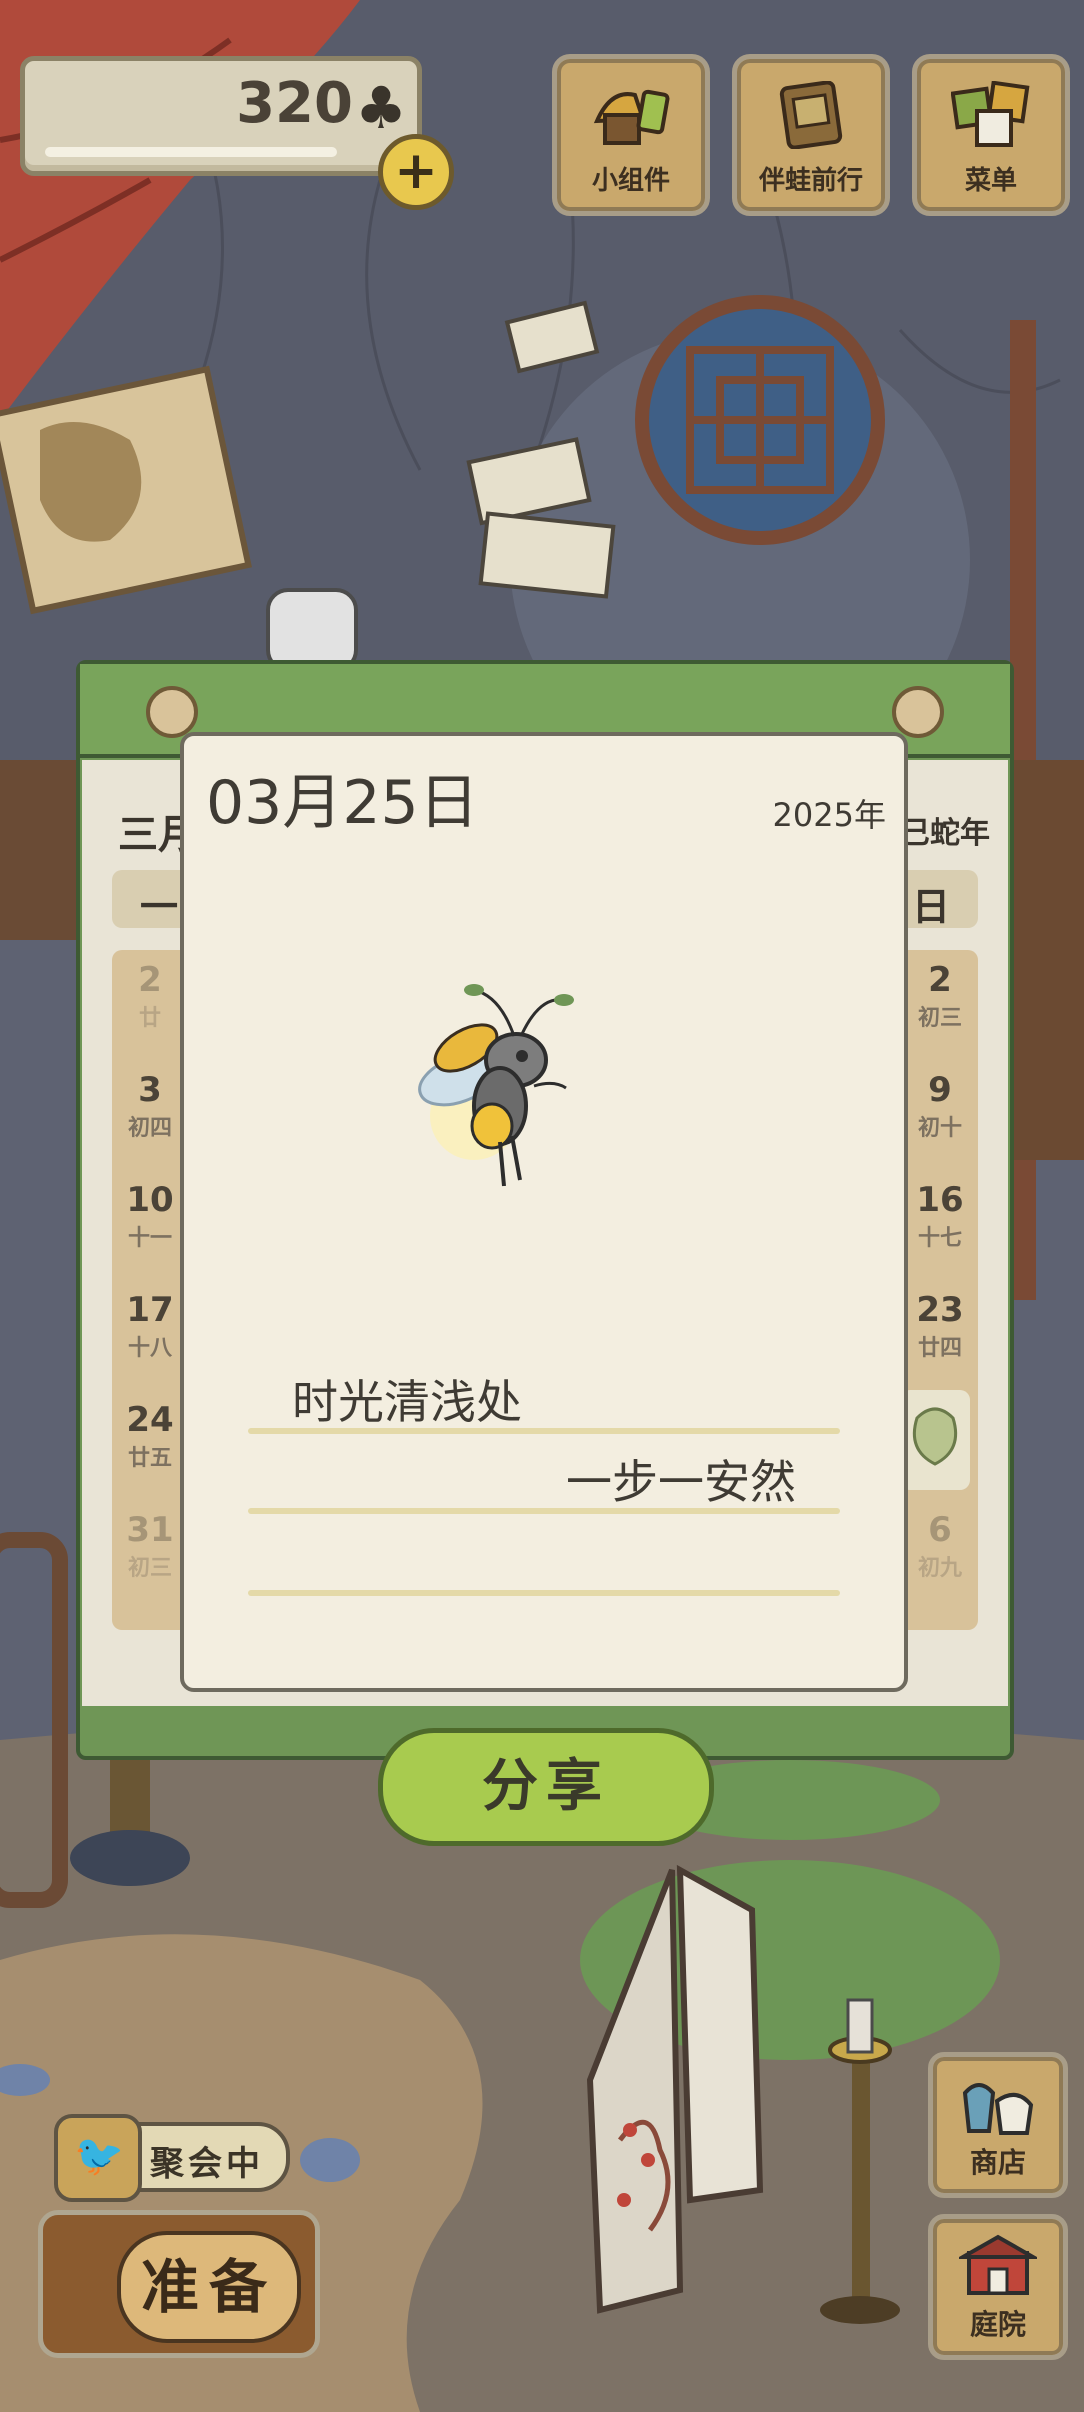 The height and width of the screenshot is (2412, 1084). What do you see at coordinates (150, 1310) in the screenshot?
I see `day-number: 17` at bounding box center [150, 1310].